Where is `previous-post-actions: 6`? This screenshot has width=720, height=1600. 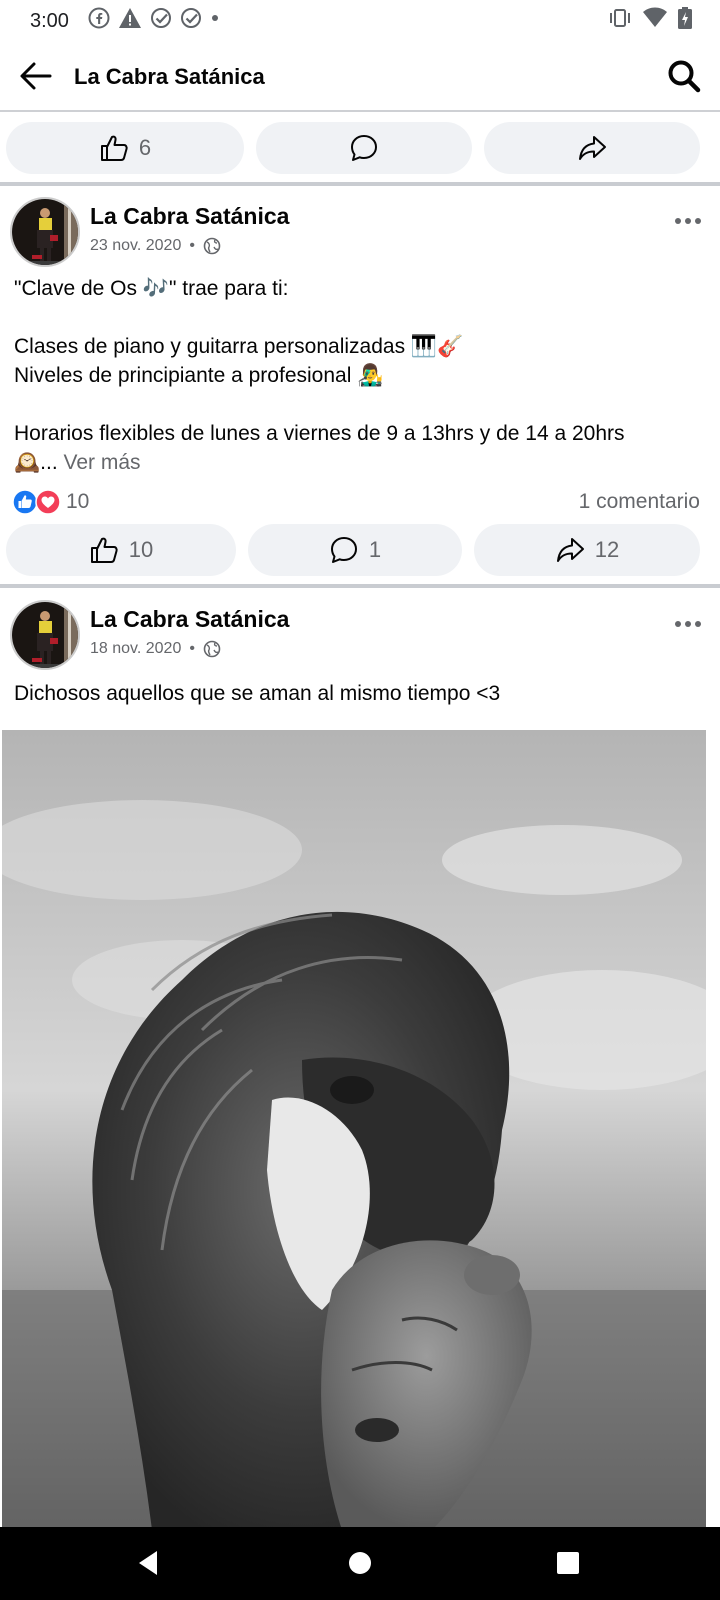
previous-post-actions: 6 is located at coordinates (360, 148).